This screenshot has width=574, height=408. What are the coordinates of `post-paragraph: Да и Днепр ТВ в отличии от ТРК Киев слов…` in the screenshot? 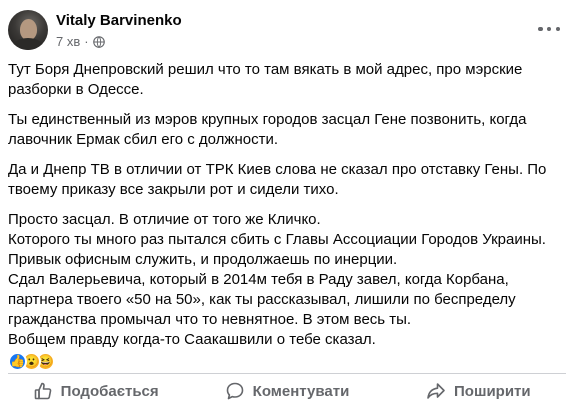 It's located at (277, 179).